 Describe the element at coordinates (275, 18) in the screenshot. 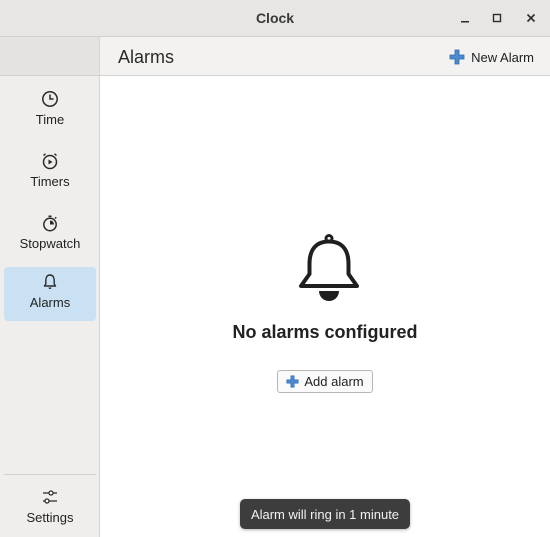

I see `window-titlebar: Clock` at that location.